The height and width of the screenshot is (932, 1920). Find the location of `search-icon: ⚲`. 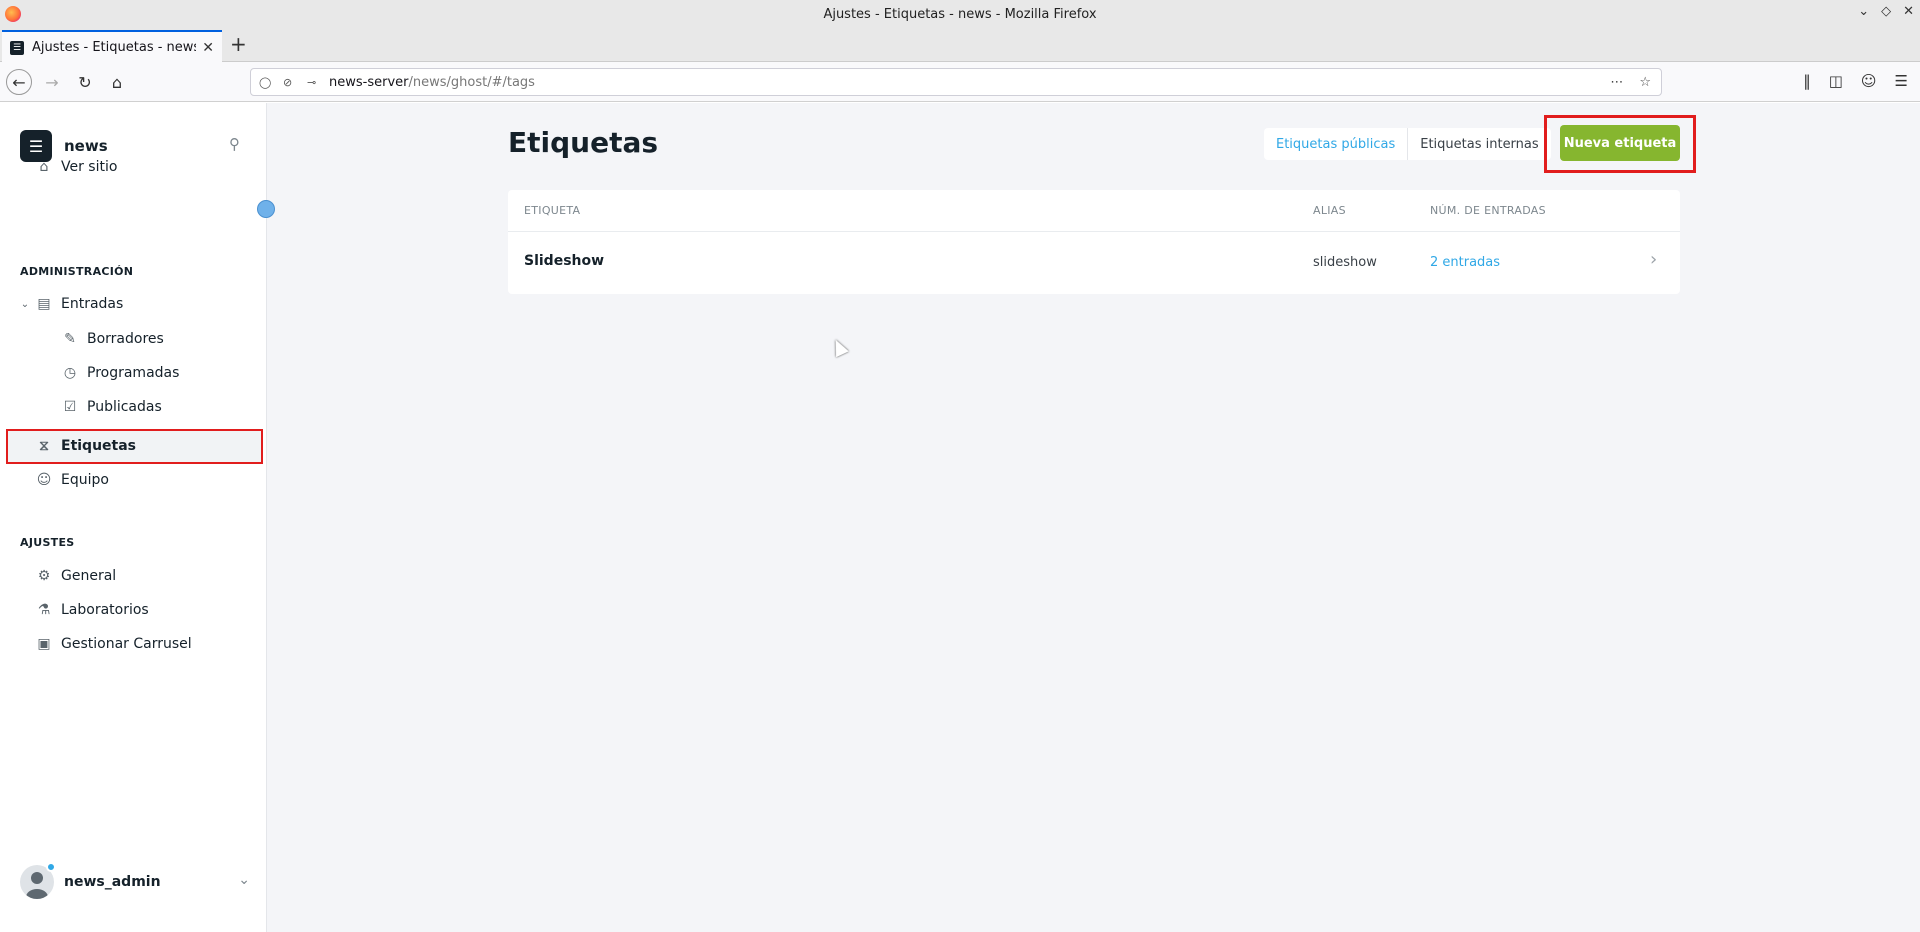

search-icon: ⚲ is located at coordinates (234, 144).